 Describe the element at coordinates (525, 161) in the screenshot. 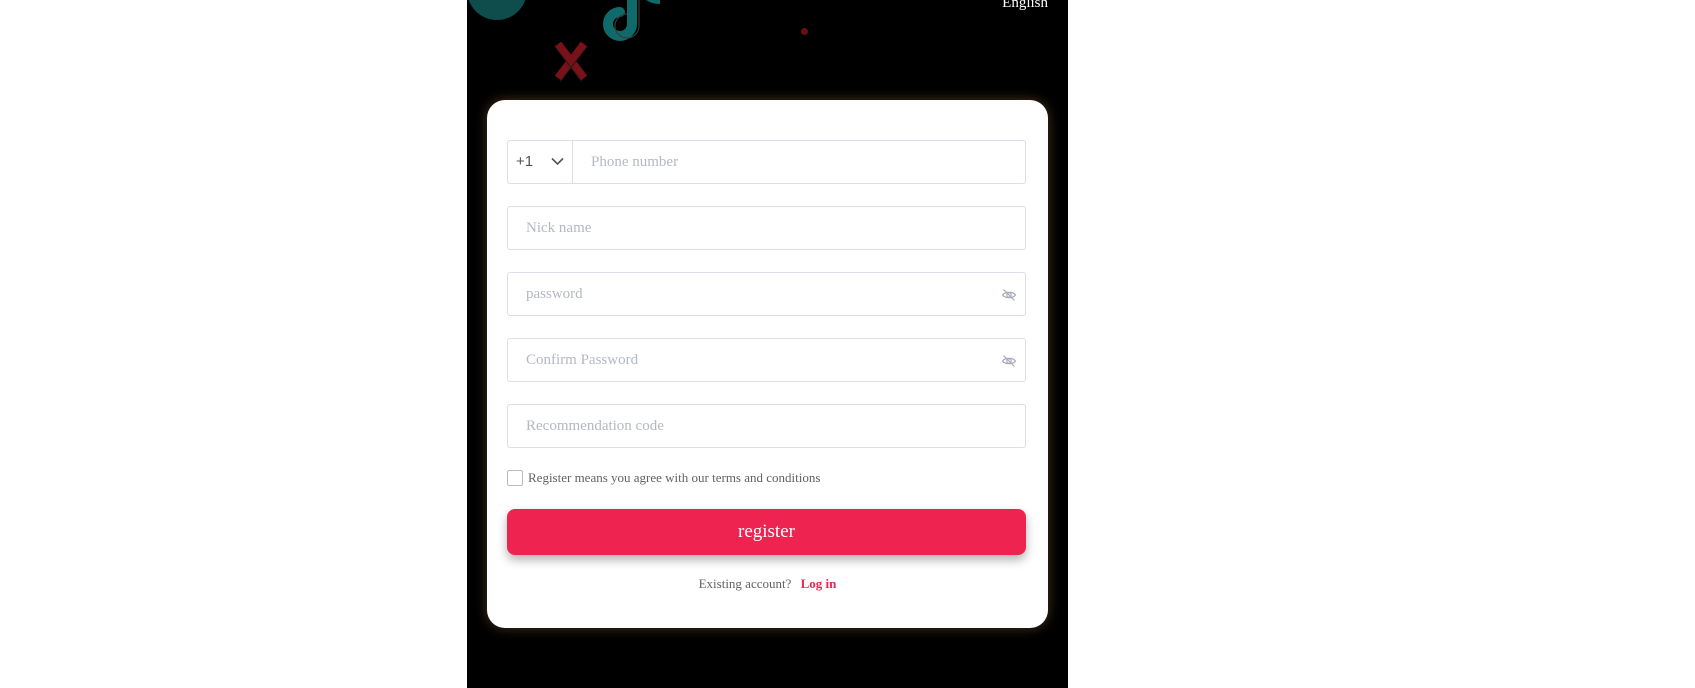

I see `country-code-value: +1` at that location.